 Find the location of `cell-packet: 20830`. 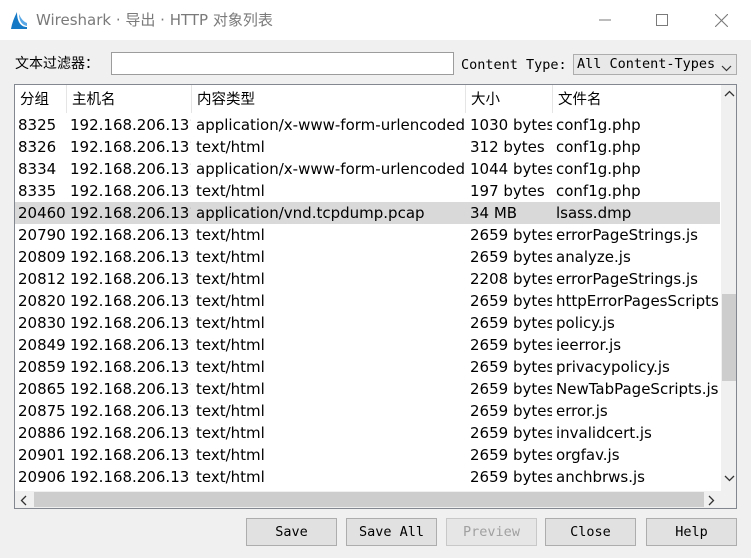

cell-packet: 20830 is located at coordinates (42, 323).